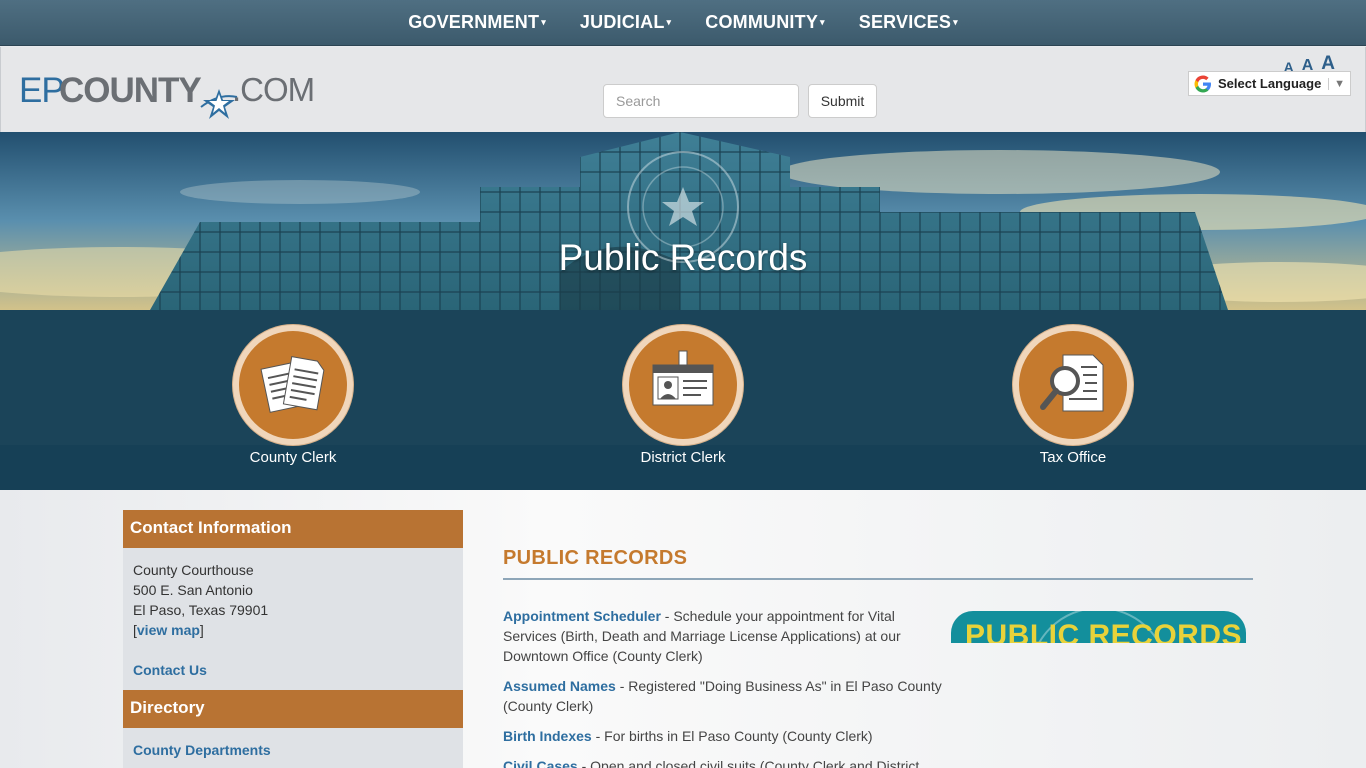 The width and height of the screenshot is (1366, 768). I want to click on address-line: County Courthouse, so click(193, 570).